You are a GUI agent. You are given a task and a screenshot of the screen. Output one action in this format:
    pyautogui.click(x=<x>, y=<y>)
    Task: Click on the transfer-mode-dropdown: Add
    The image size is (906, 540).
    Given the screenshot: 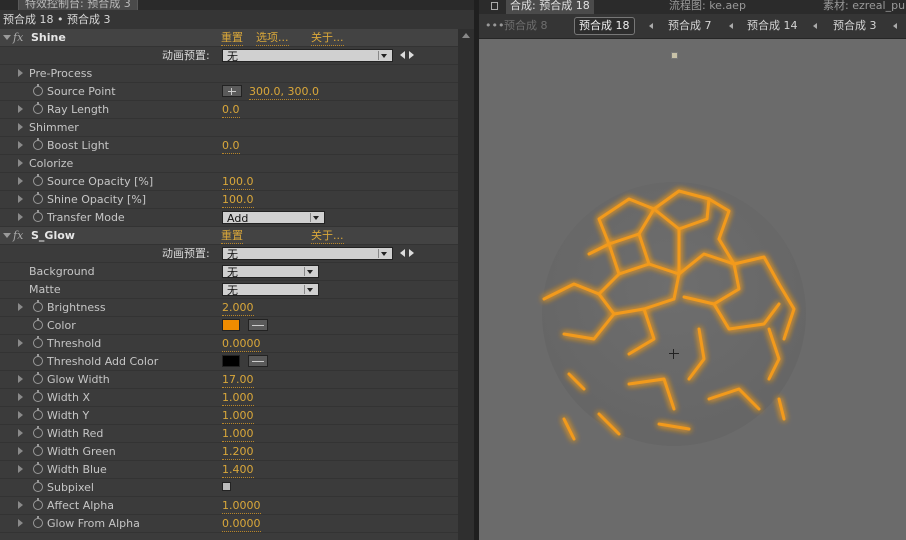 What is the action you would take?
    pyautogui.click(x=273, y=218)
    